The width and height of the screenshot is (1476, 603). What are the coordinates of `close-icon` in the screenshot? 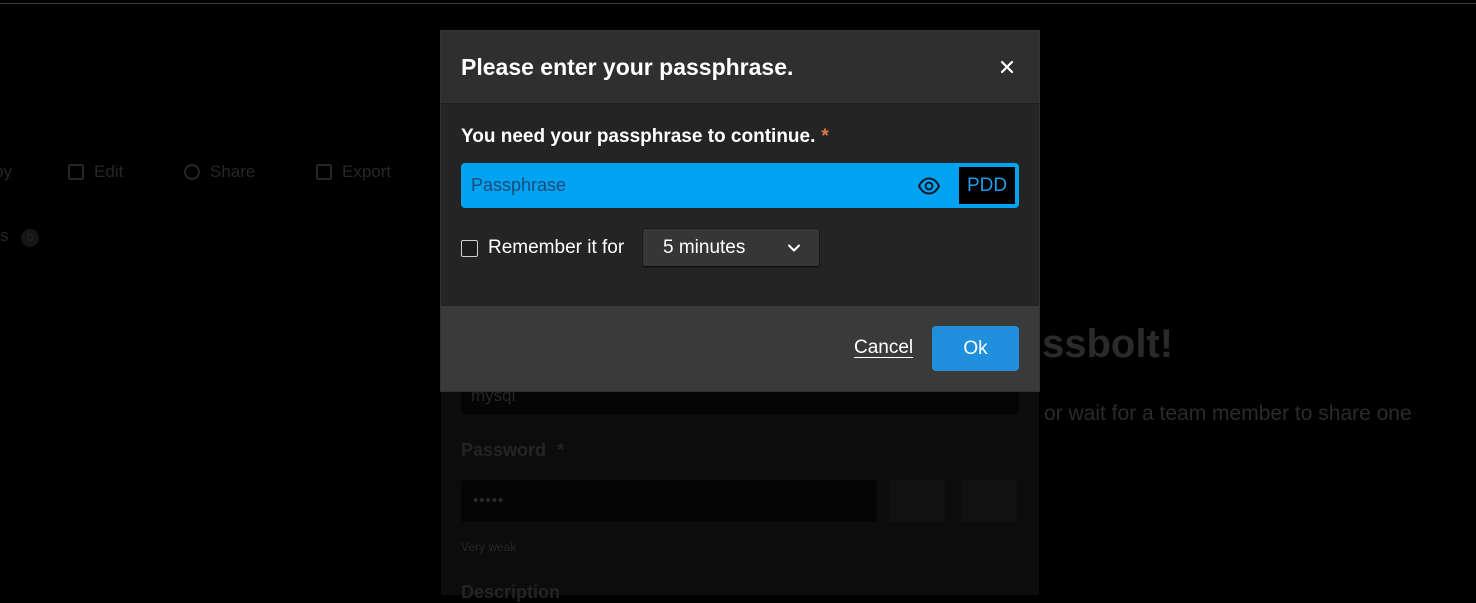 It's located at (1007, 67).